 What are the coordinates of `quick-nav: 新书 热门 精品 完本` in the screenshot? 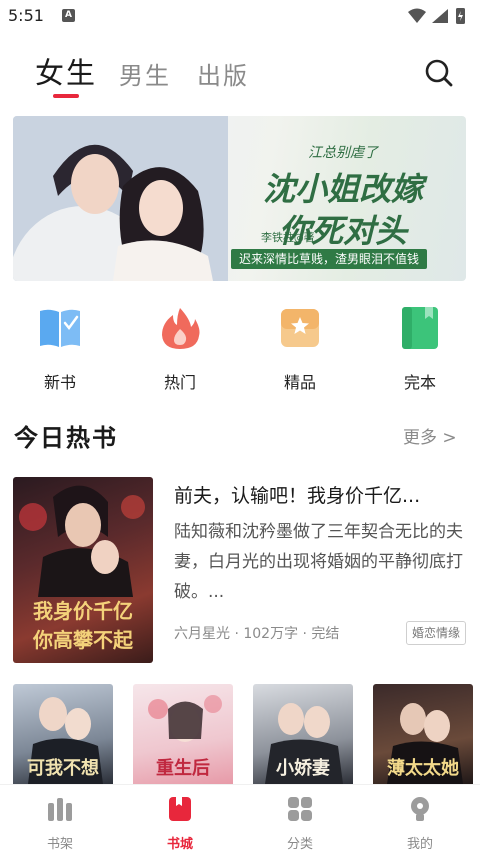 It's located at (240, 350).